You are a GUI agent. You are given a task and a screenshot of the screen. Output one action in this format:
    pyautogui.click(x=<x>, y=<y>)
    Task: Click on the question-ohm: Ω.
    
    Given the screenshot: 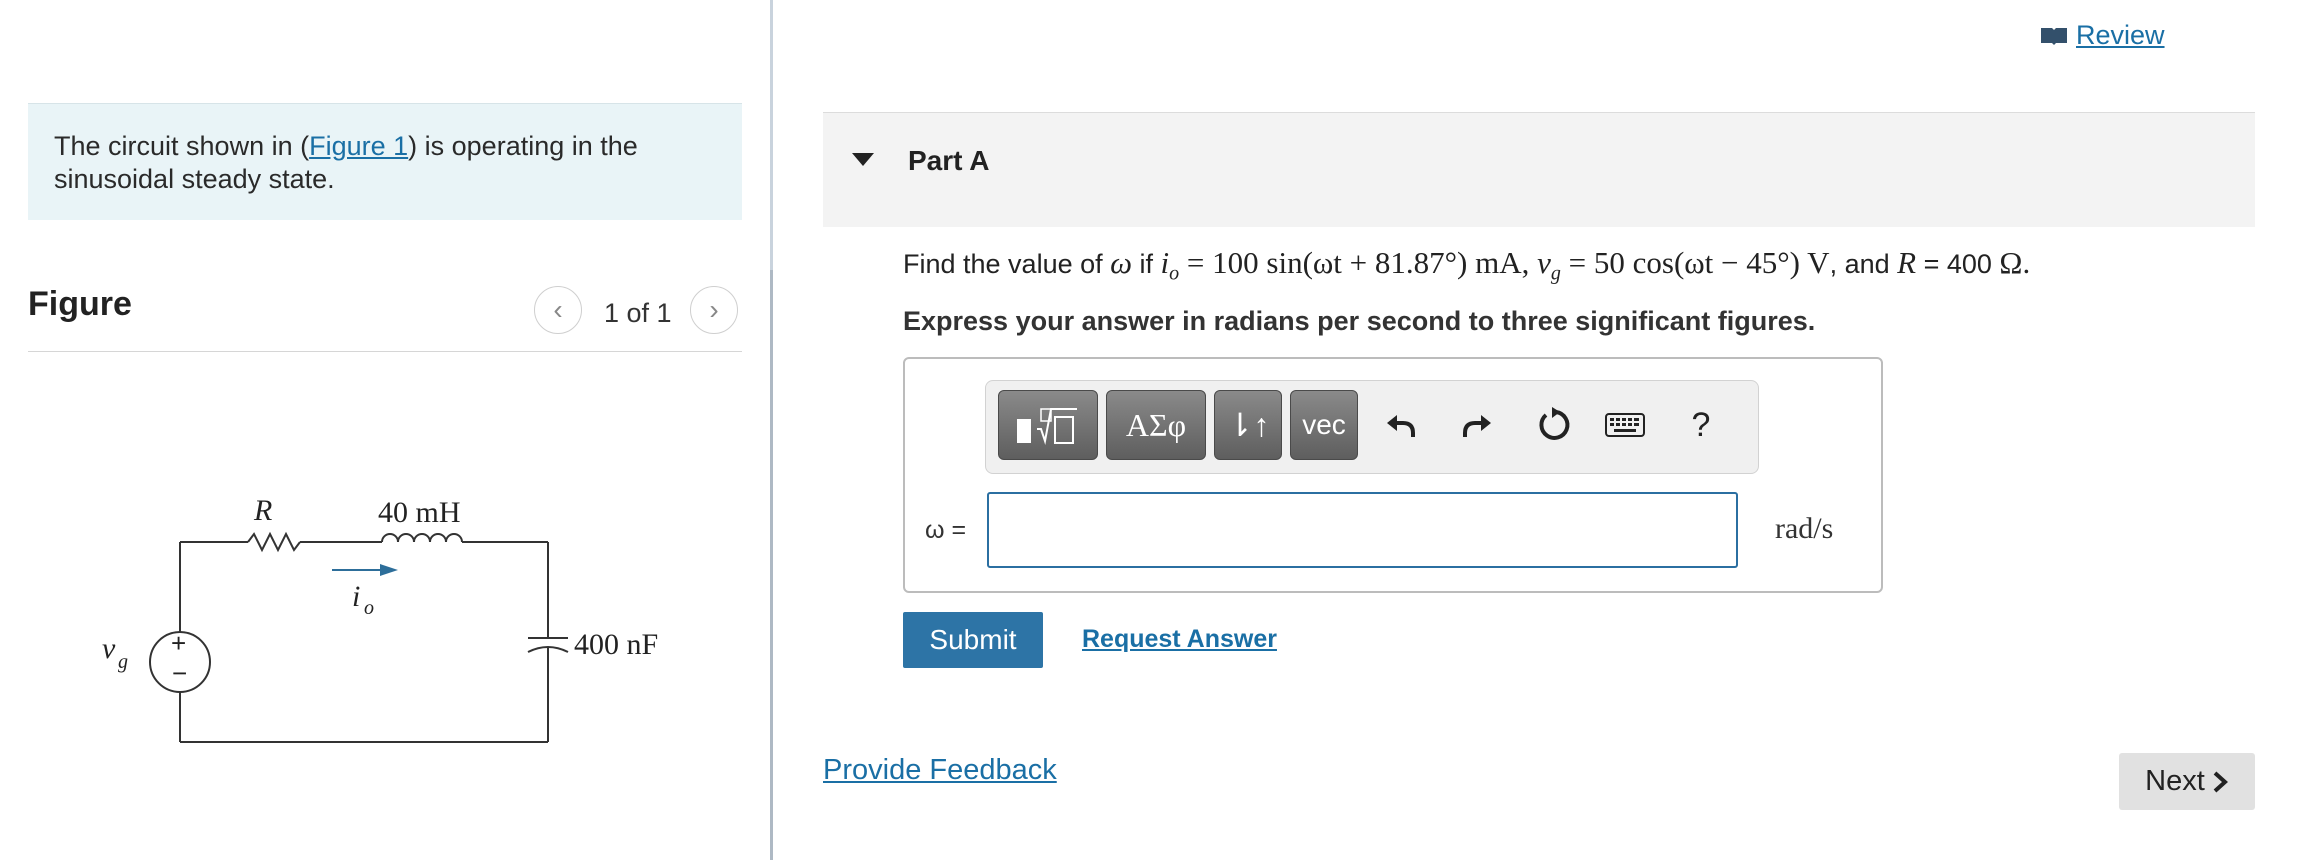 What is the action you would take?
    pyautogui.click(x=2015, y=262)
    